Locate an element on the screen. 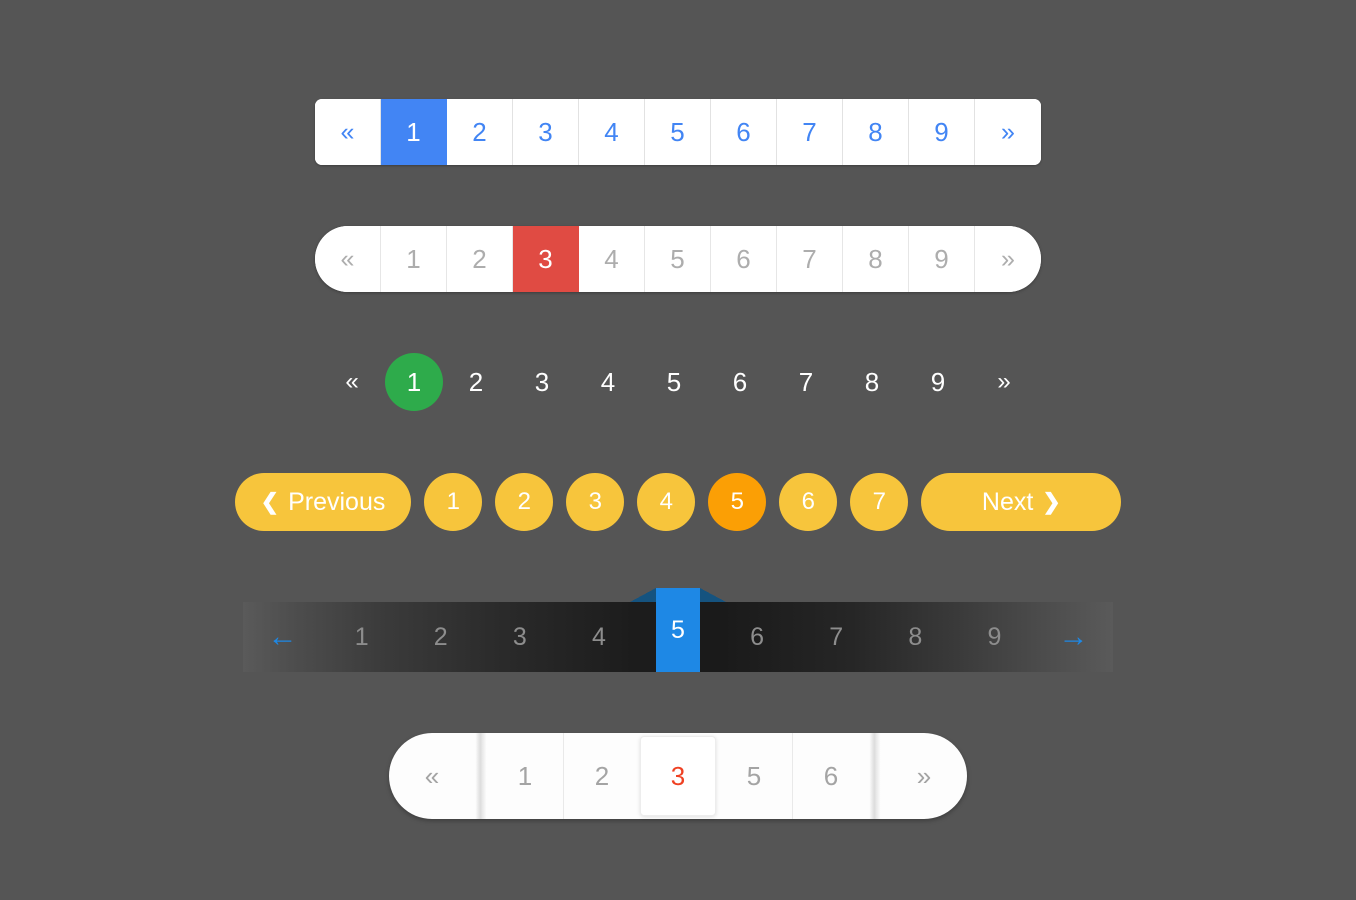  pagination-yellow-circles: ❮ Previous 1 2 3 4 5 6 7 Next ❯ is located at coordinates (678, 502).